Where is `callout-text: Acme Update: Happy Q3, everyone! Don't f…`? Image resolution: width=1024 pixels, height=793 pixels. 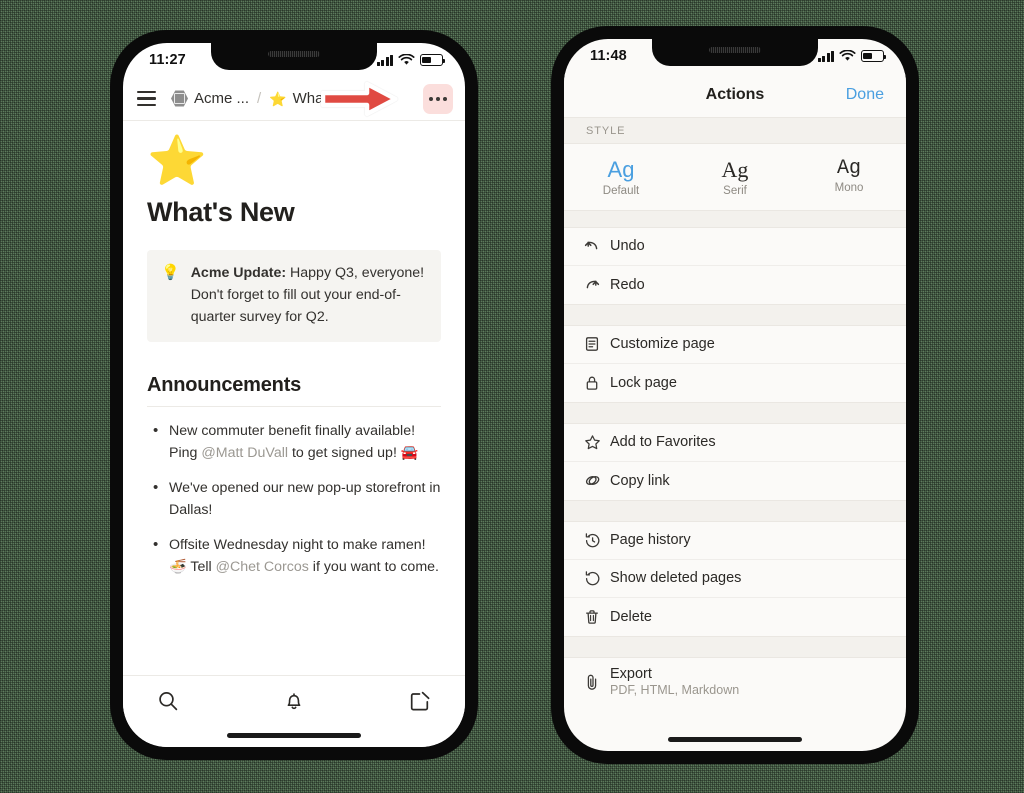 callout-text: Acme Update: Happy Q3, everyone! Don't f… is located at coordinates (309, 295).